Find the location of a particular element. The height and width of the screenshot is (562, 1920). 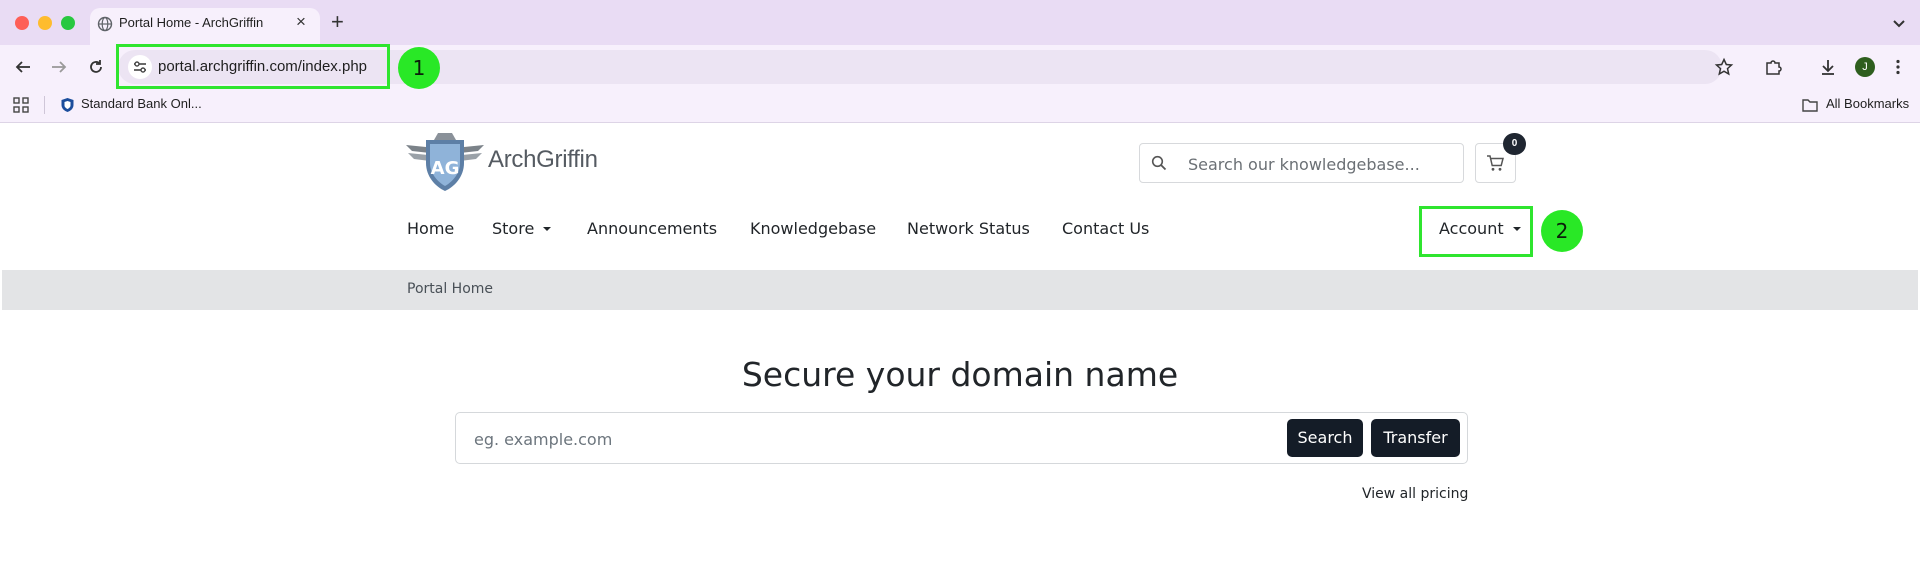

nav-home: Home is located at coordinates (430, 228).